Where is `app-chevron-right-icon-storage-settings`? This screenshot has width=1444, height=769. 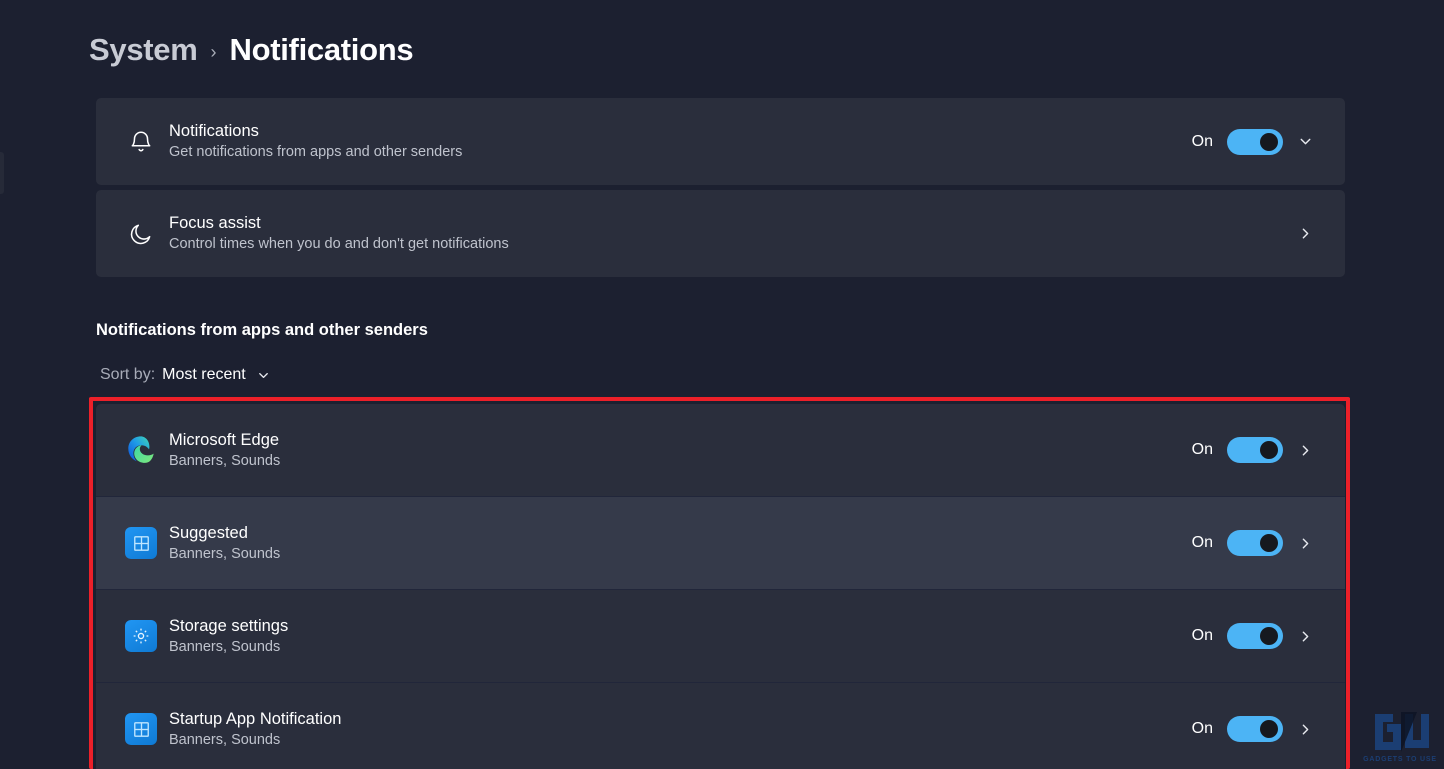
app-chevron-right-icon-storage-settings is located at coordinates (1305, 636).